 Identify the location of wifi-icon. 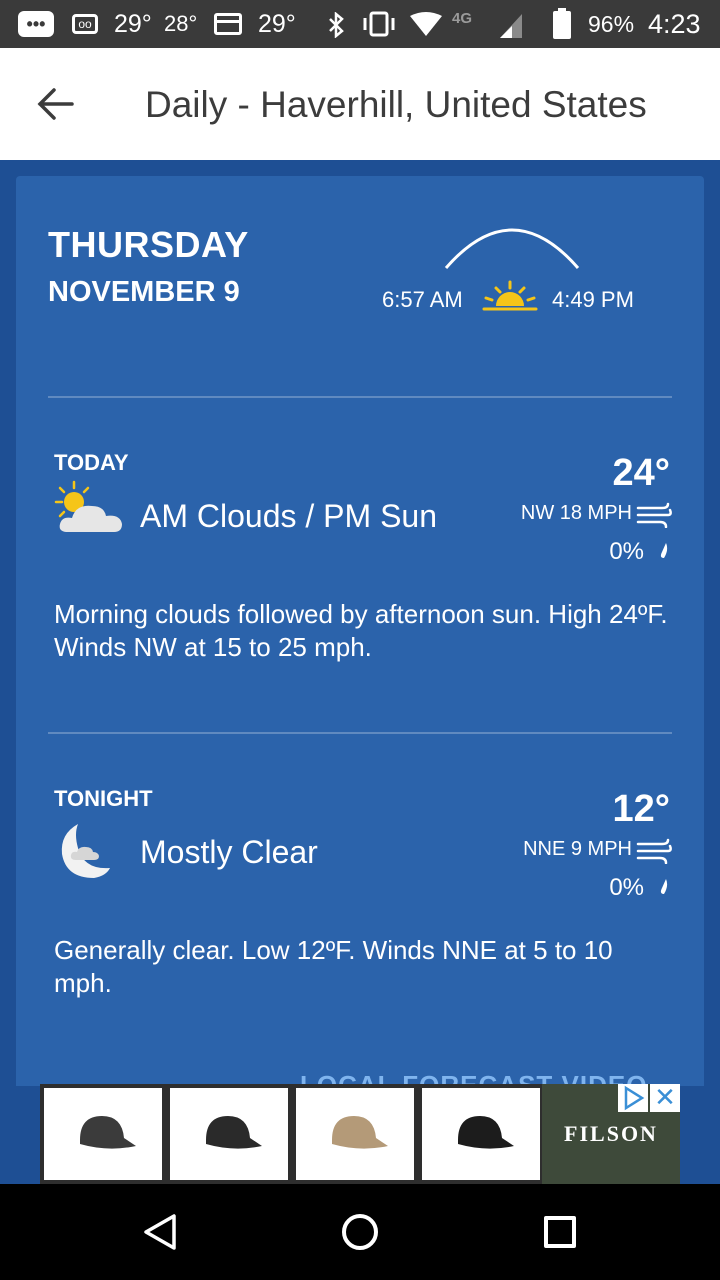
(426, 24).